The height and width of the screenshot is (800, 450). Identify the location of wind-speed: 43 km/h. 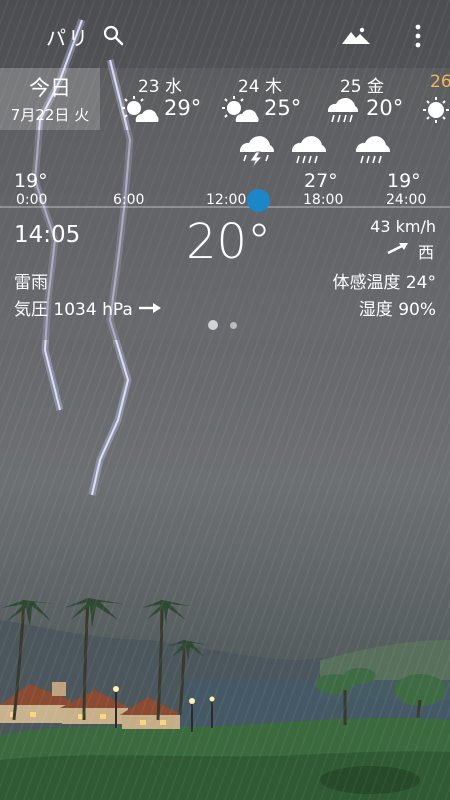
(403, 226).